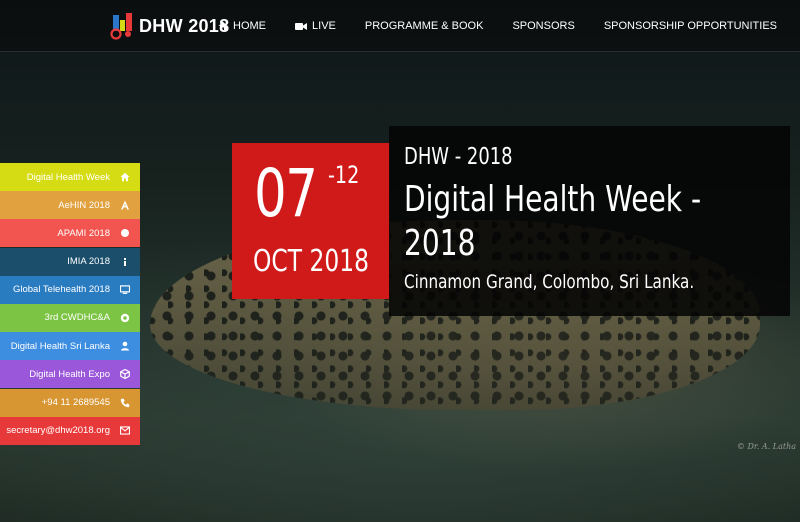 The height and width of the screenshot is (522, 800). I want to click on nav-live: LIVE, so click(315, 26).